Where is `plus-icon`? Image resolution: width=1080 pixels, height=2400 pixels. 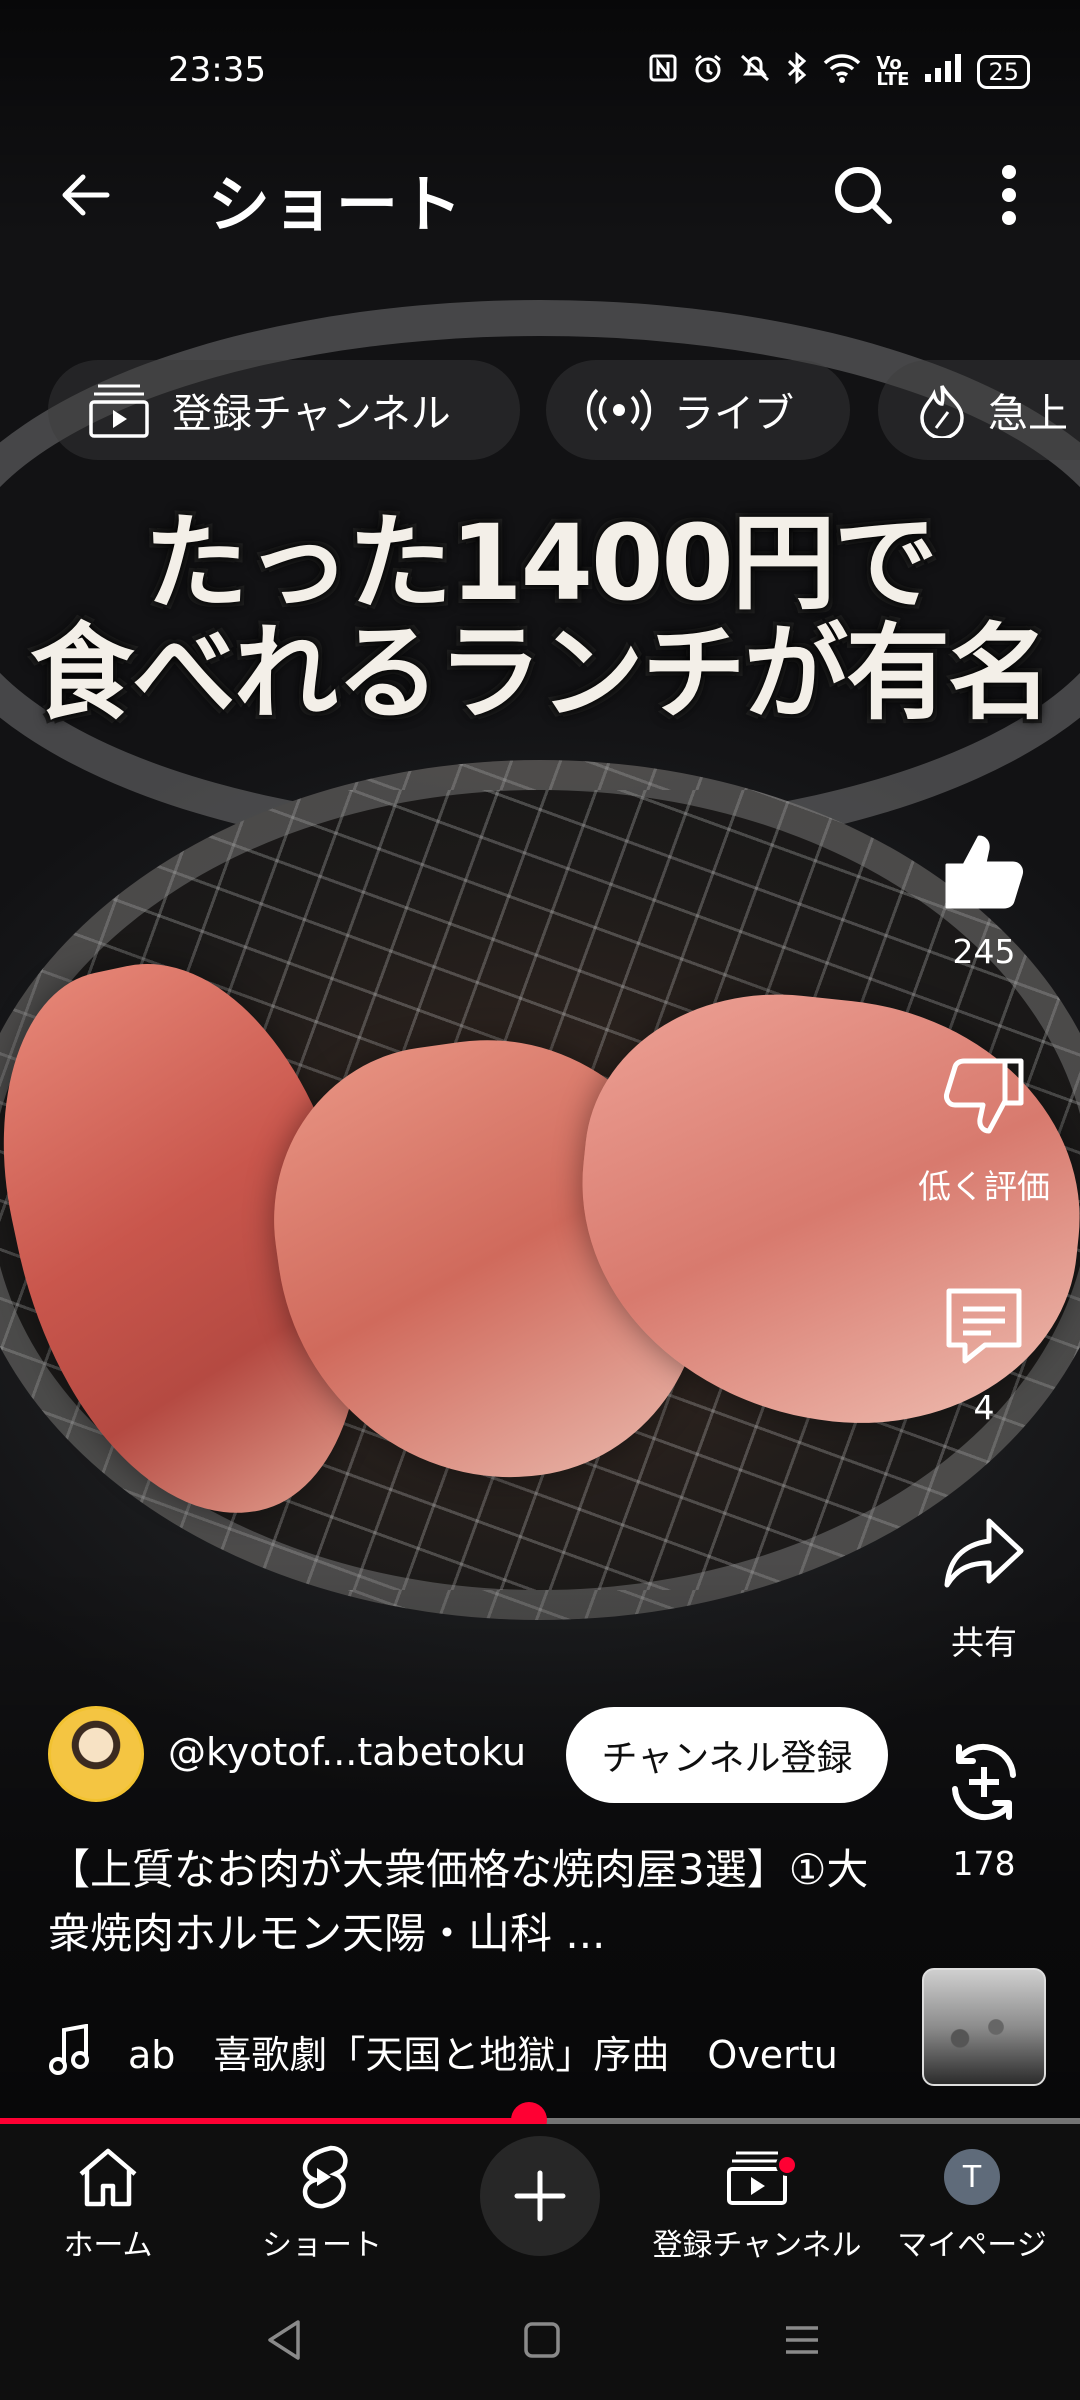 plus-icon is located at coordinates (540, 2196).